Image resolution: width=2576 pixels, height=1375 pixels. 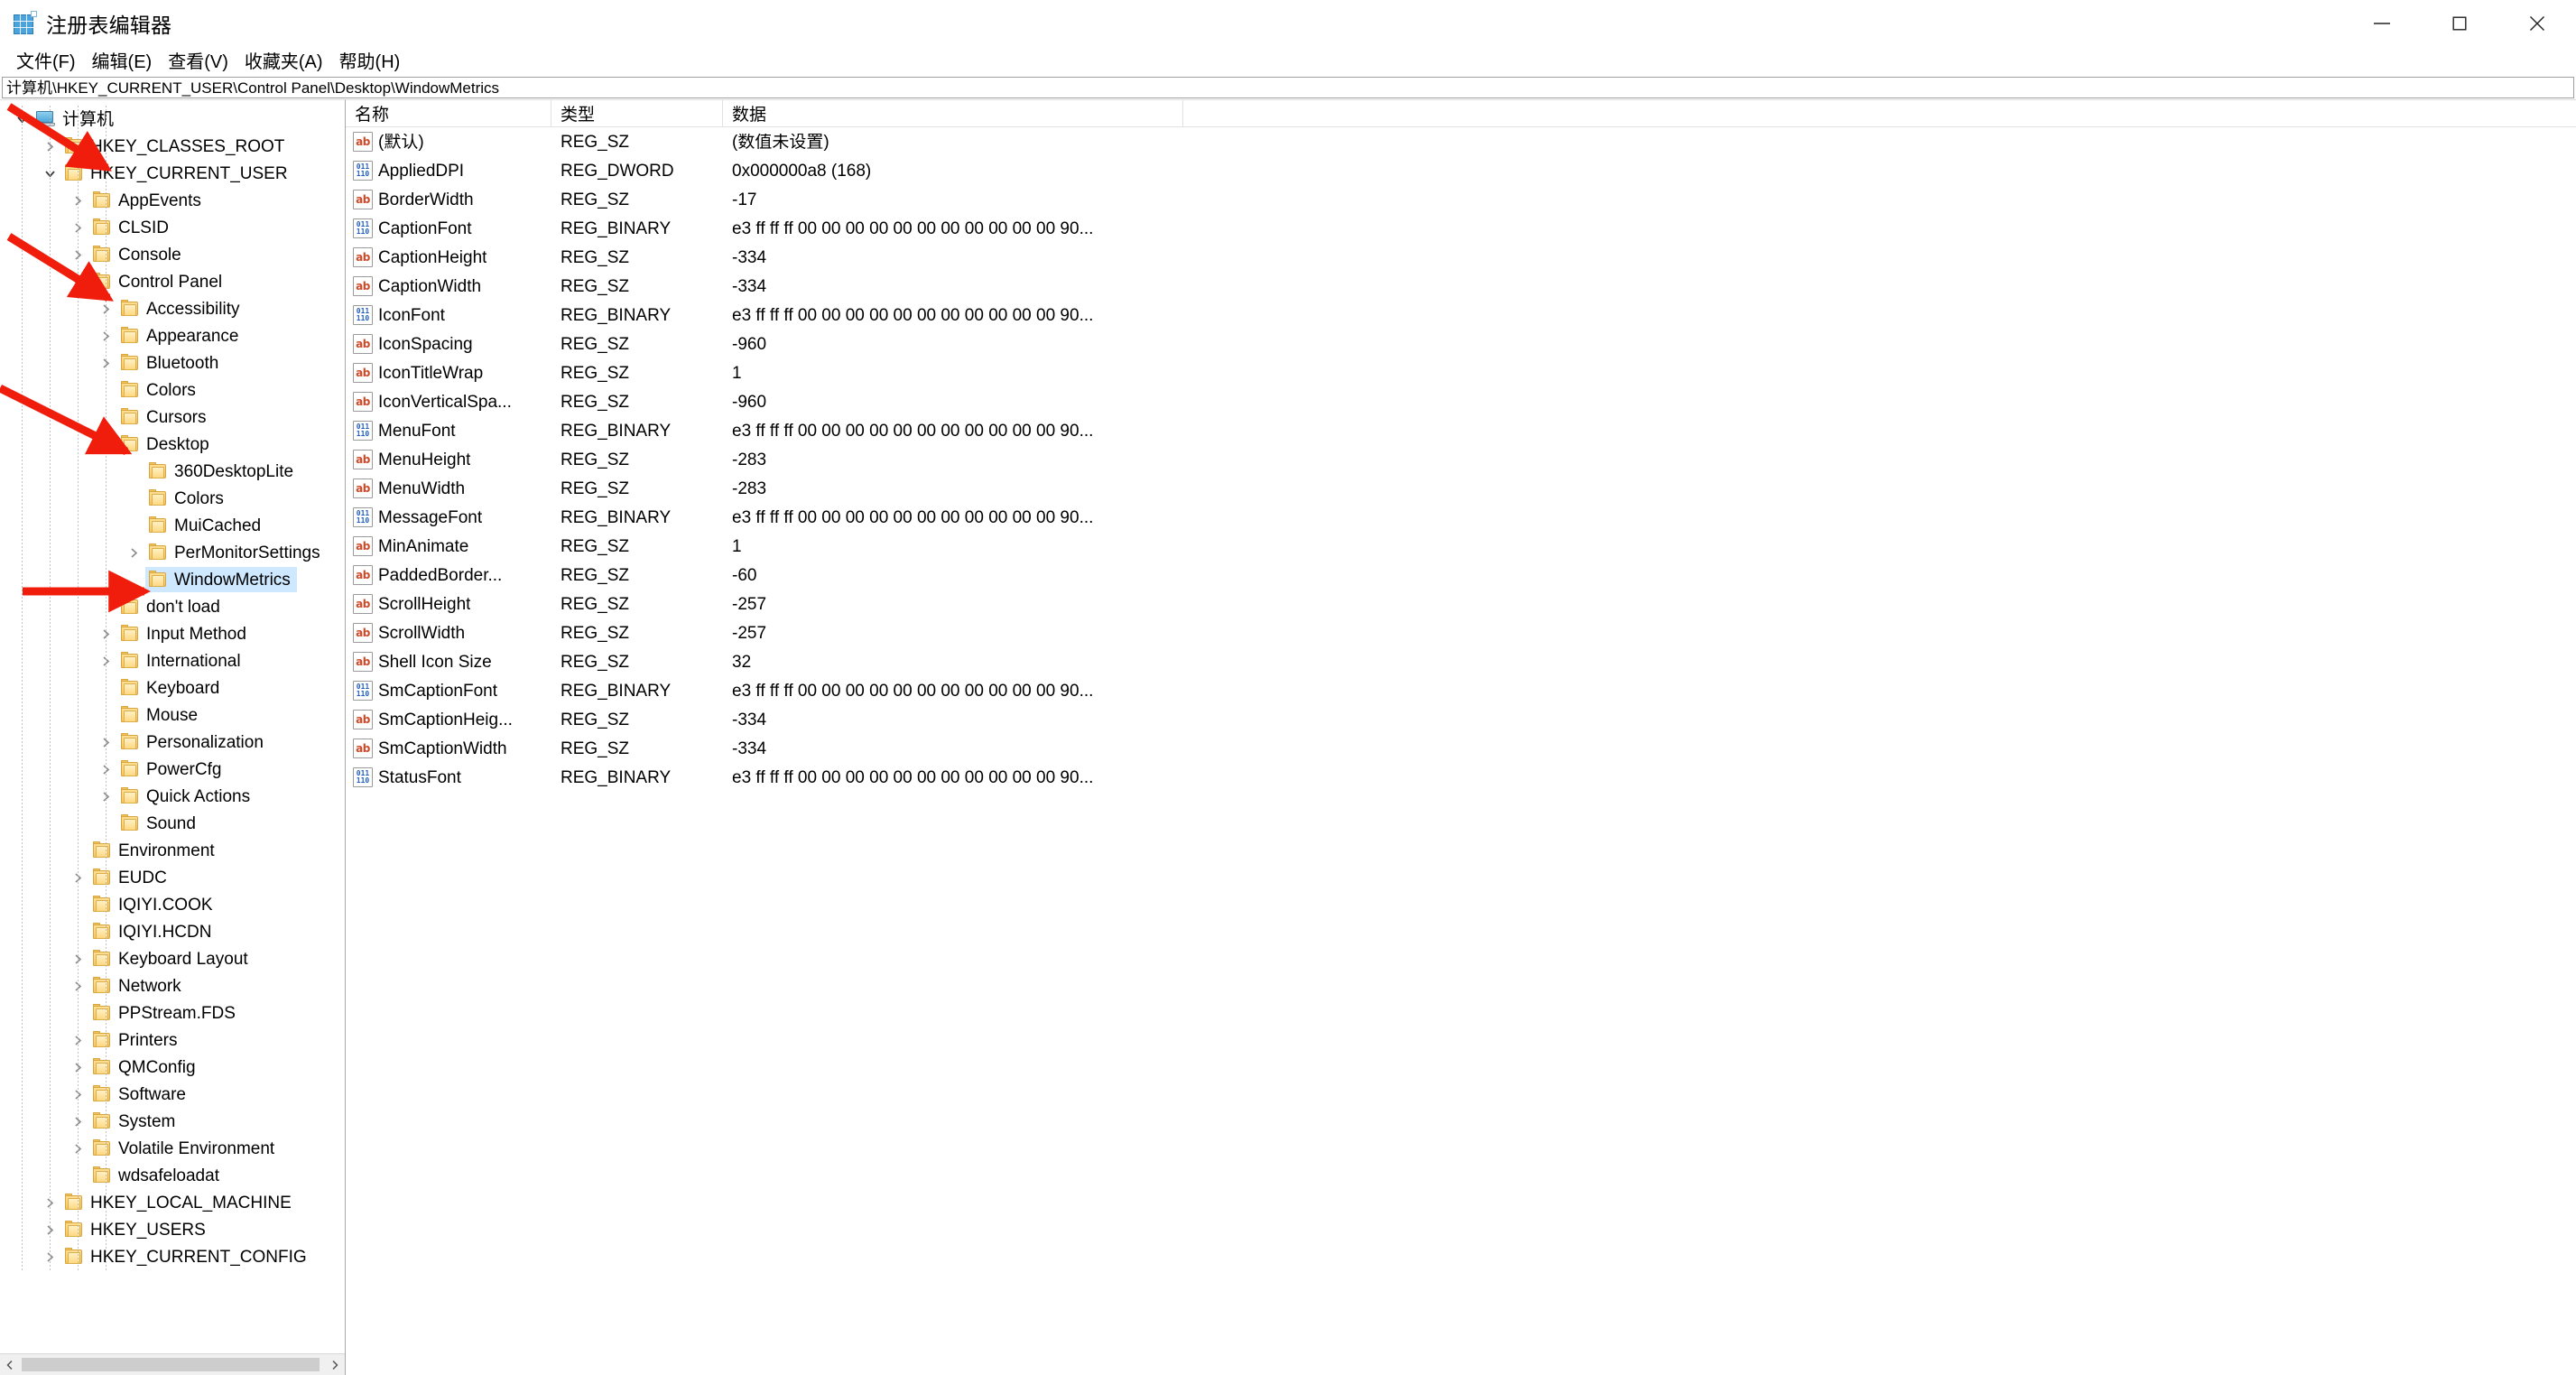 What do you see at coordinates (1461, 604) in the screenshot?
I see `value-row: ab ScrollHeight REG_SZ -257` at bounding box center [1461, 604].